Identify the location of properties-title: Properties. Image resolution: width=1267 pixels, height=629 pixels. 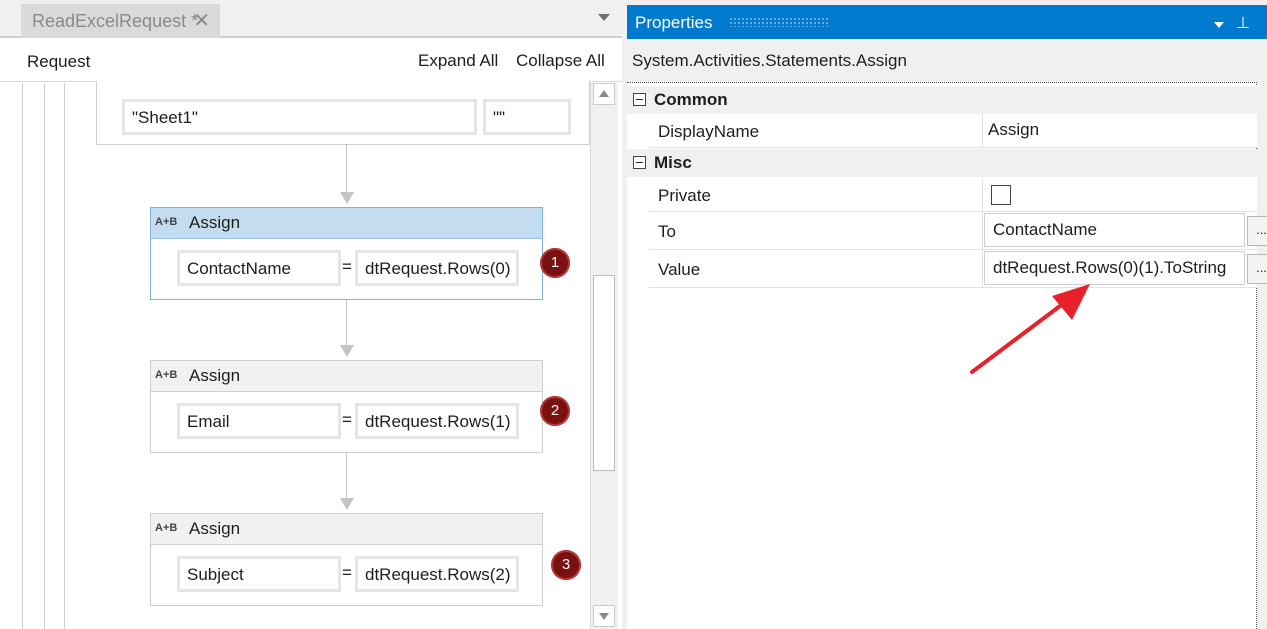
(674, 22).